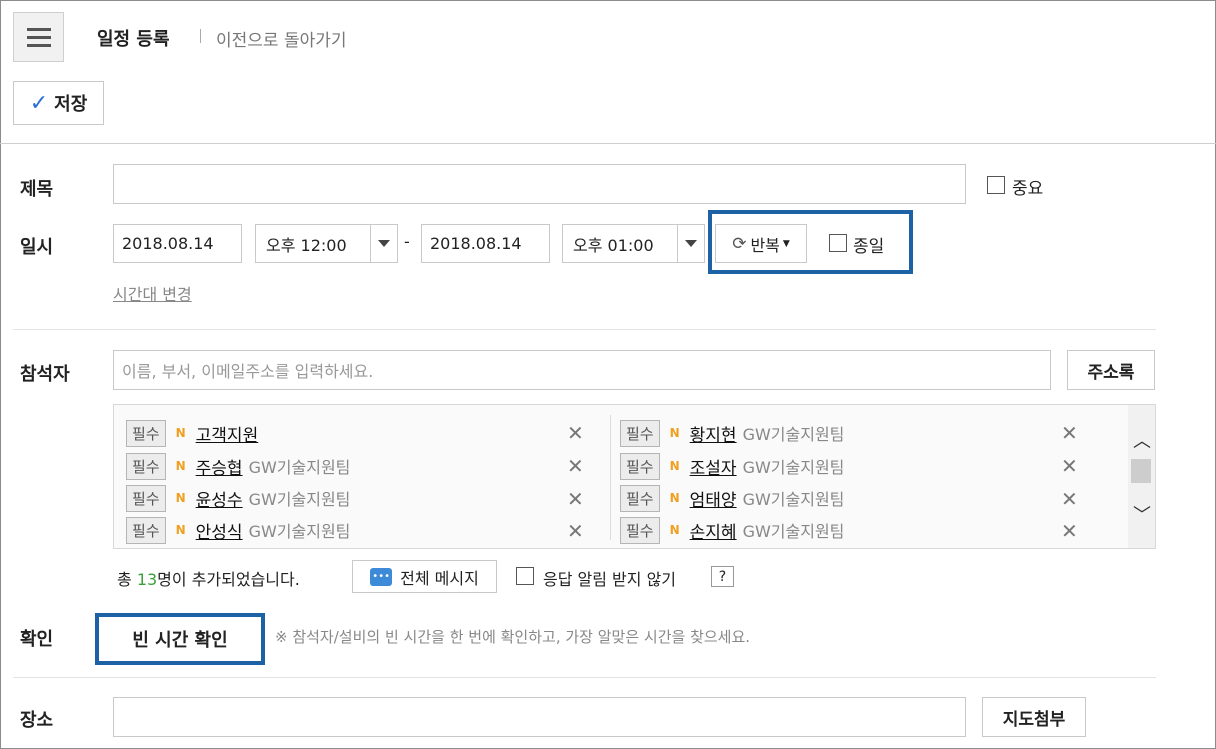 The height and width of the screenshot is (749, 1216). I want to click on message-all-button: ••• 전체 메시지, so click(424, 576).